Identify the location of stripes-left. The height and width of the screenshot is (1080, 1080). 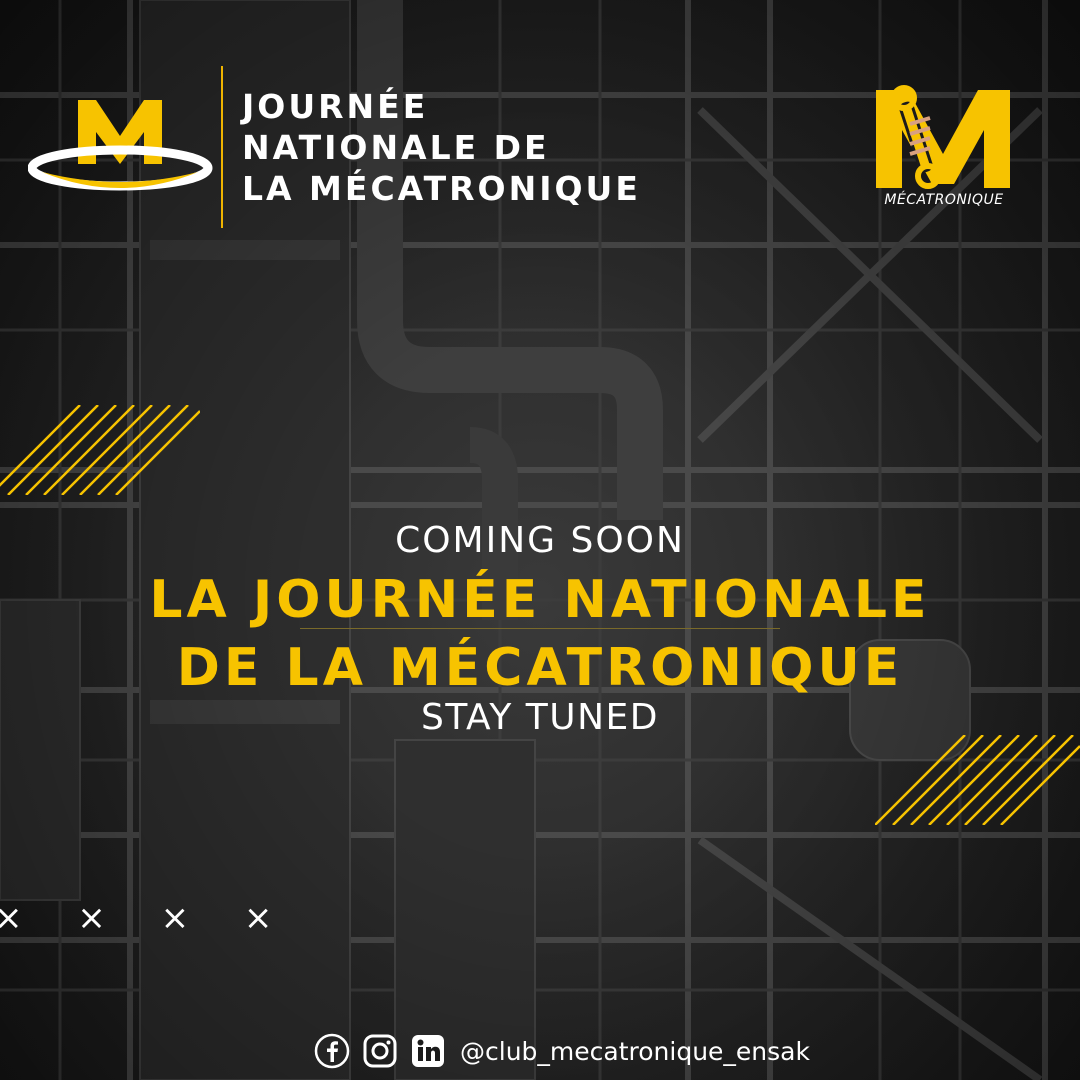
(100, 450).